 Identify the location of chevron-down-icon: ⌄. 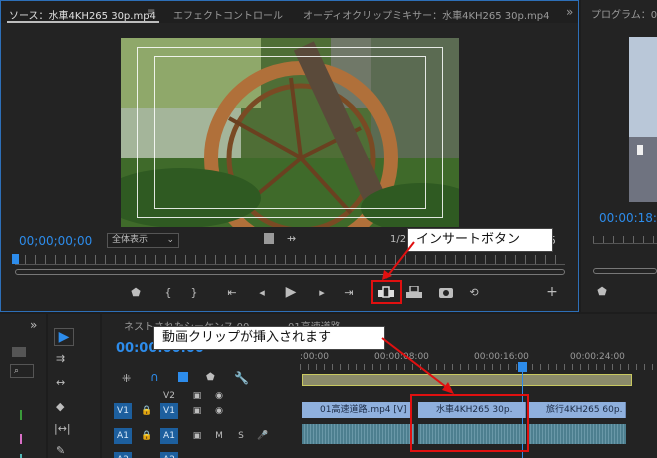
(170, 240).